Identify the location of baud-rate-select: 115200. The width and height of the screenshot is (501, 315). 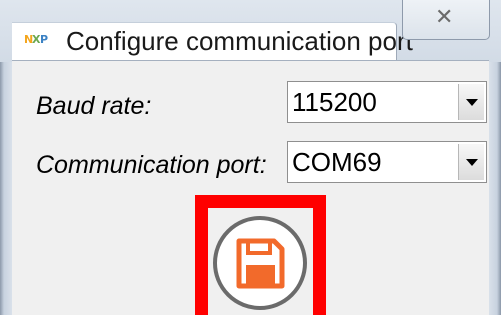
(387, 102).